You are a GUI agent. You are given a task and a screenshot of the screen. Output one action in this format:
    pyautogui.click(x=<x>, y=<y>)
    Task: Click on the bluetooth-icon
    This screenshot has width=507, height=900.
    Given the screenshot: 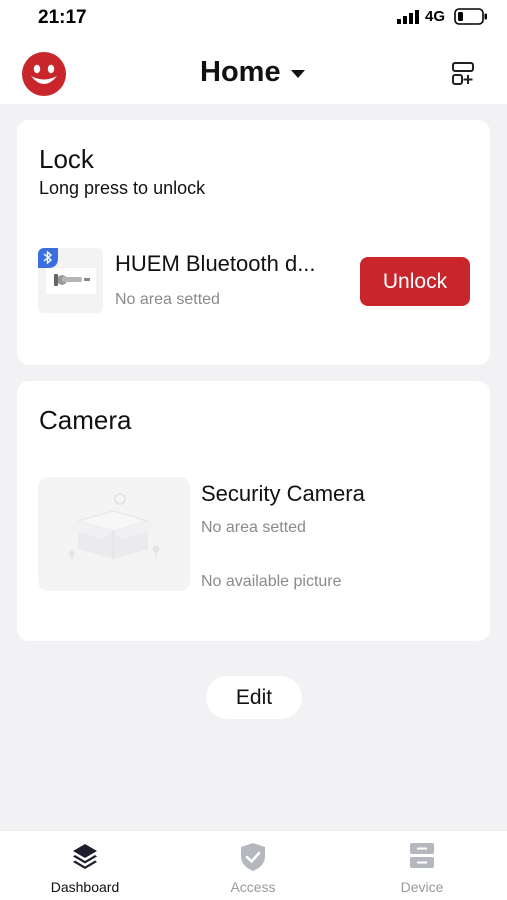 What is the action you would take?
    pyautogui.click(x=48, y=258)
    